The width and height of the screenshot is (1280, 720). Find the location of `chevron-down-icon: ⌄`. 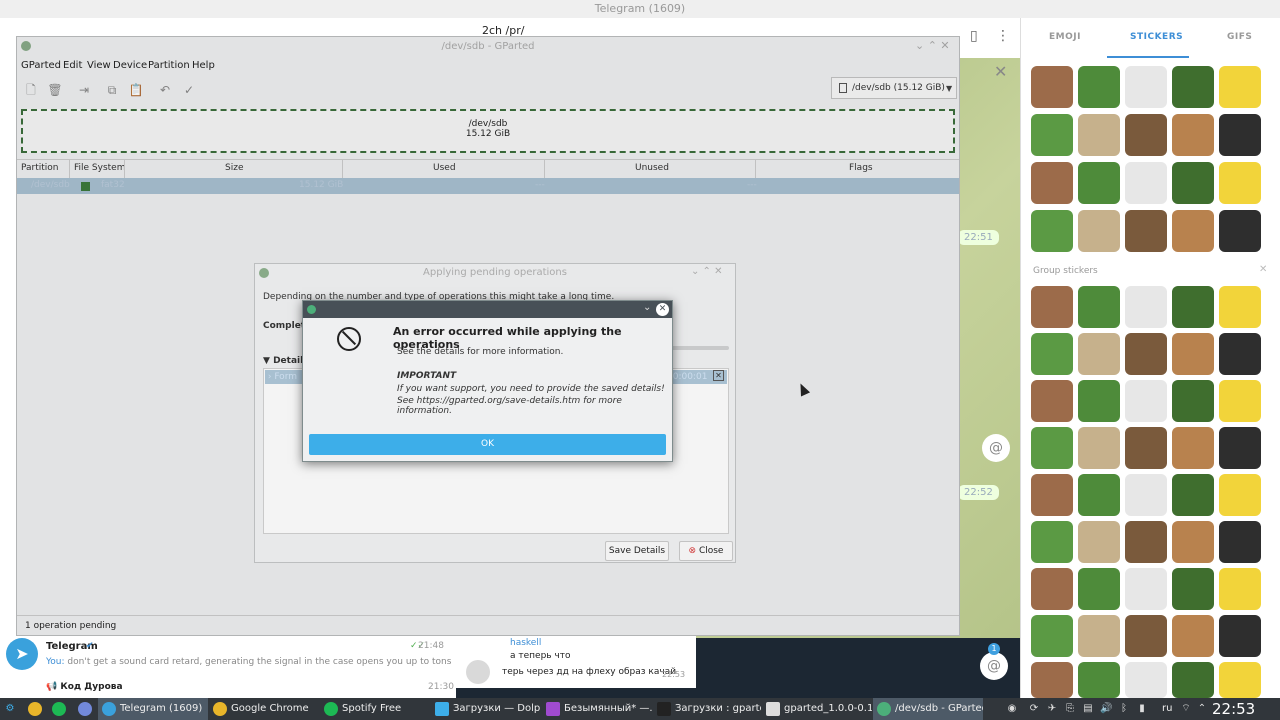

chevron-down-icon: ⌄ is located at coordinates (647, 307).